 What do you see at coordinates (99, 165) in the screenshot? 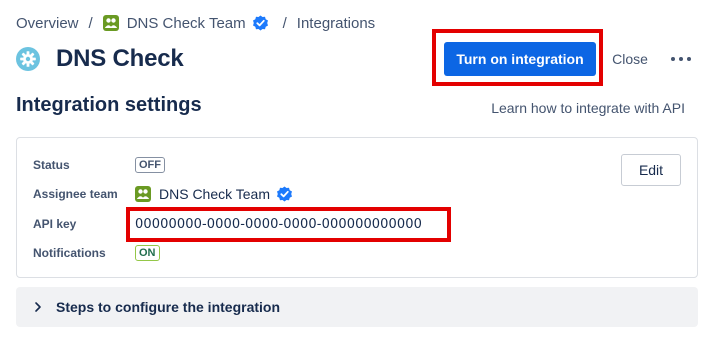
I see `status-row: Status OFF` at bounding box center [99, 165].